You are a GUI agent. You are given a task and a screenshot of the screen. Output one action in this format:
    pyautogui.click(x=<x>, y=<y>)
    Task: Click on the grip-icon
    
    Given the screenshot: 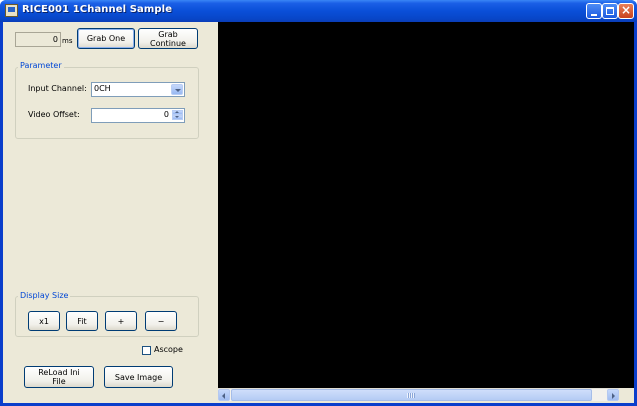 What is the action you would take?
    pyautogui.click(x=411, y=395)
    